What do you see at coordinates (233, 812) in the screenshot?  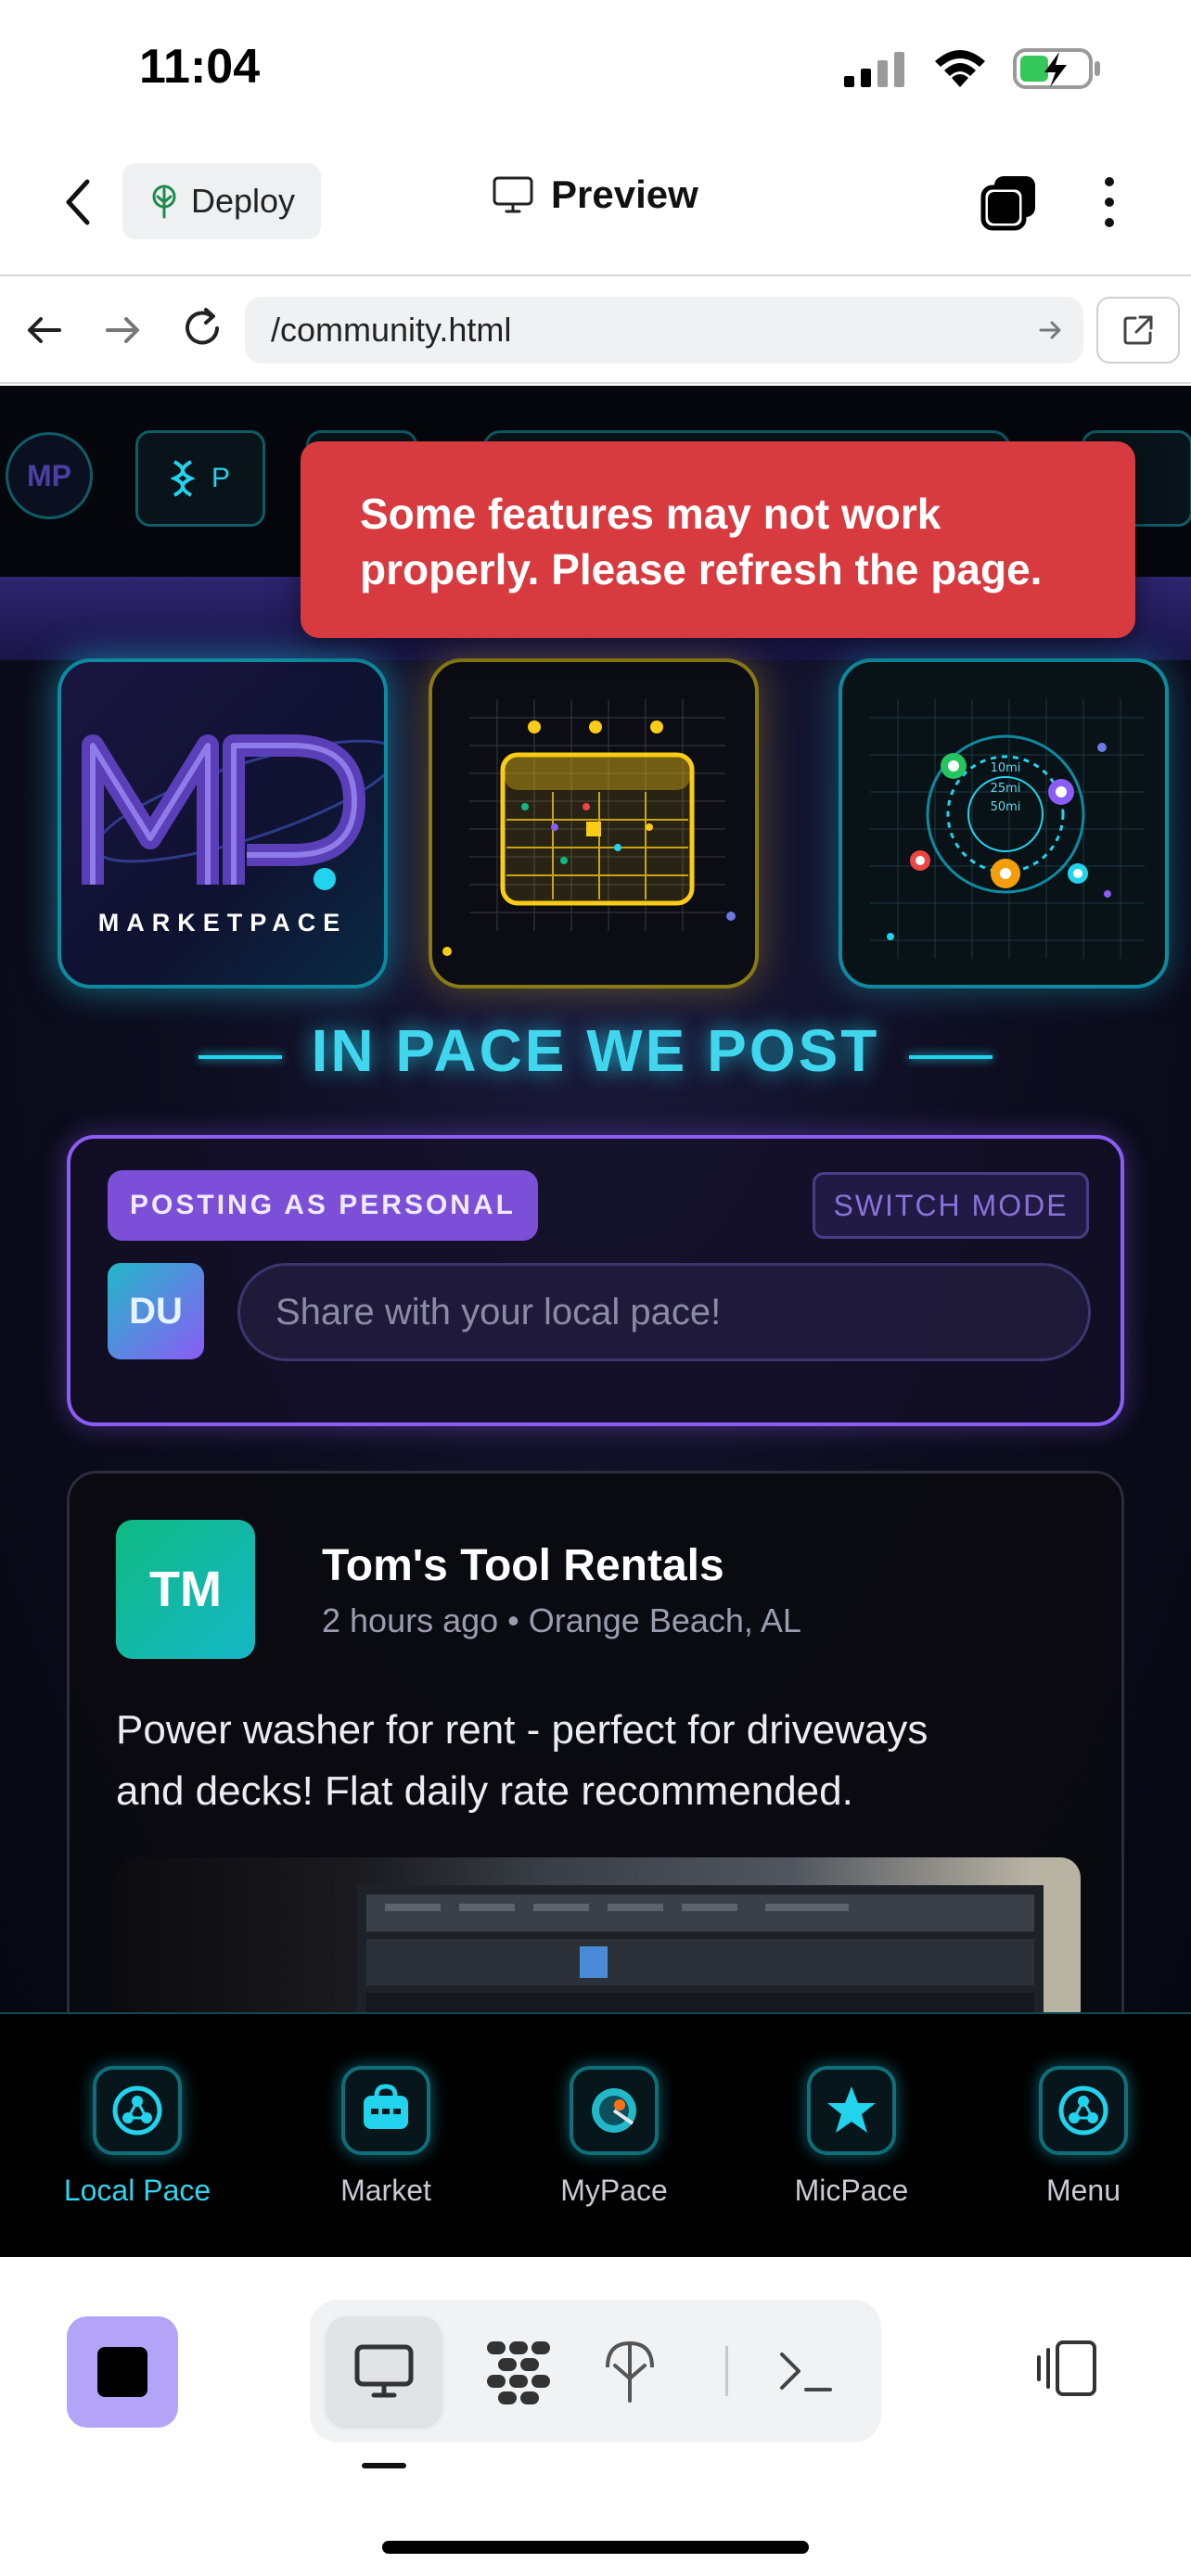 I see `mp-logo-icon` at bounding box center [233, 812].